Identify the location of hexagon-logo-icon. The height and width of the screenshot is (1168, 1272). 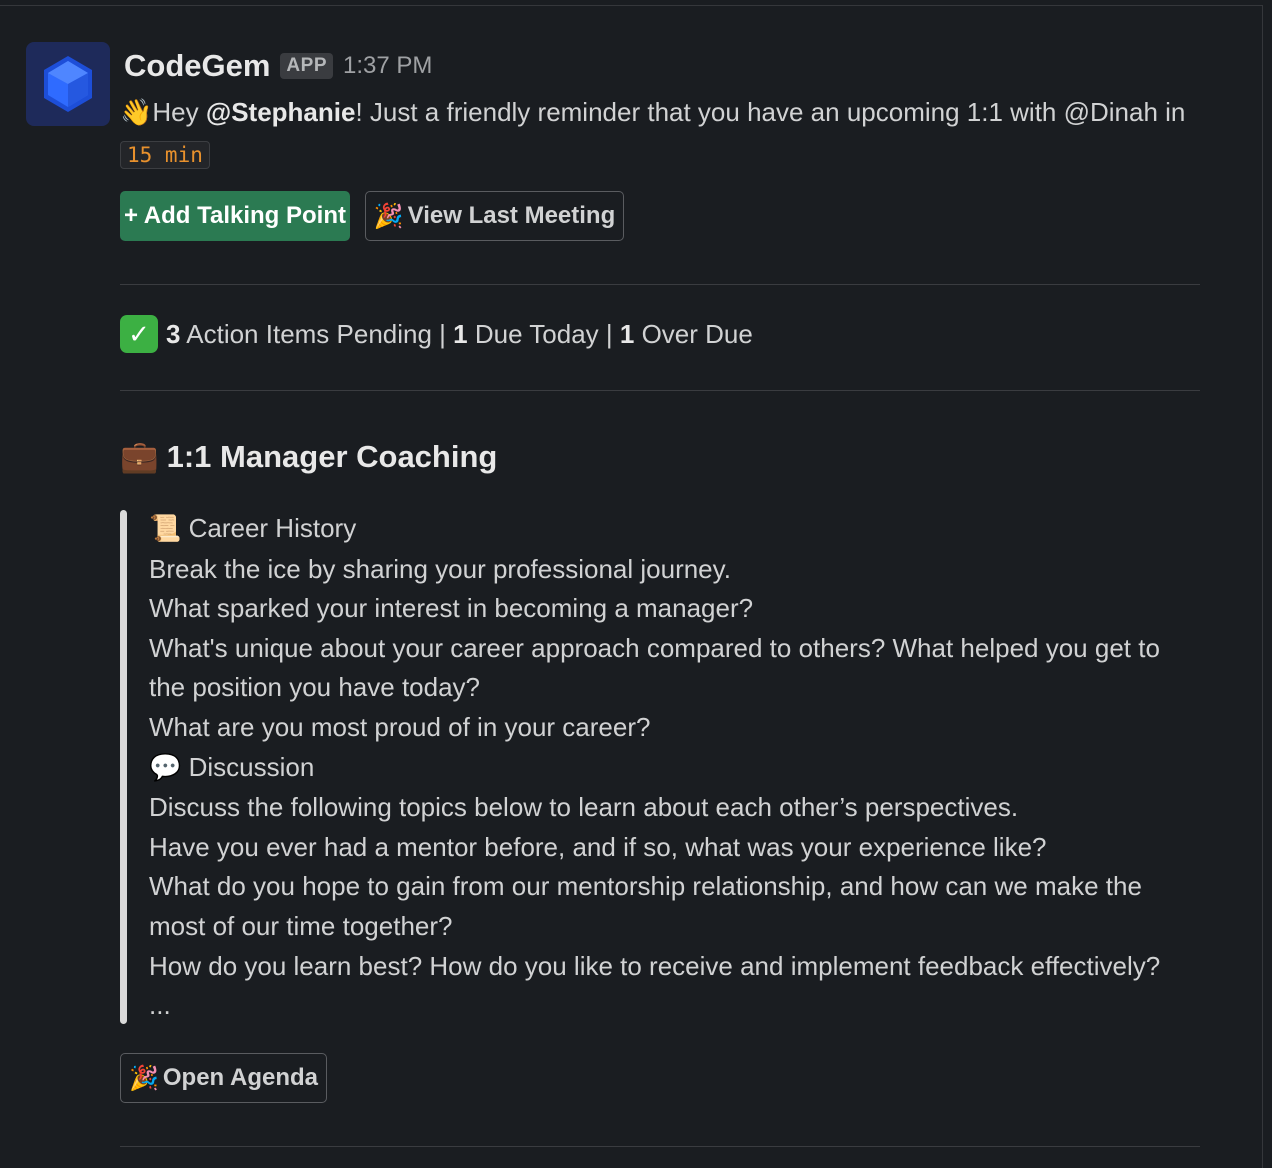
(68, 84).